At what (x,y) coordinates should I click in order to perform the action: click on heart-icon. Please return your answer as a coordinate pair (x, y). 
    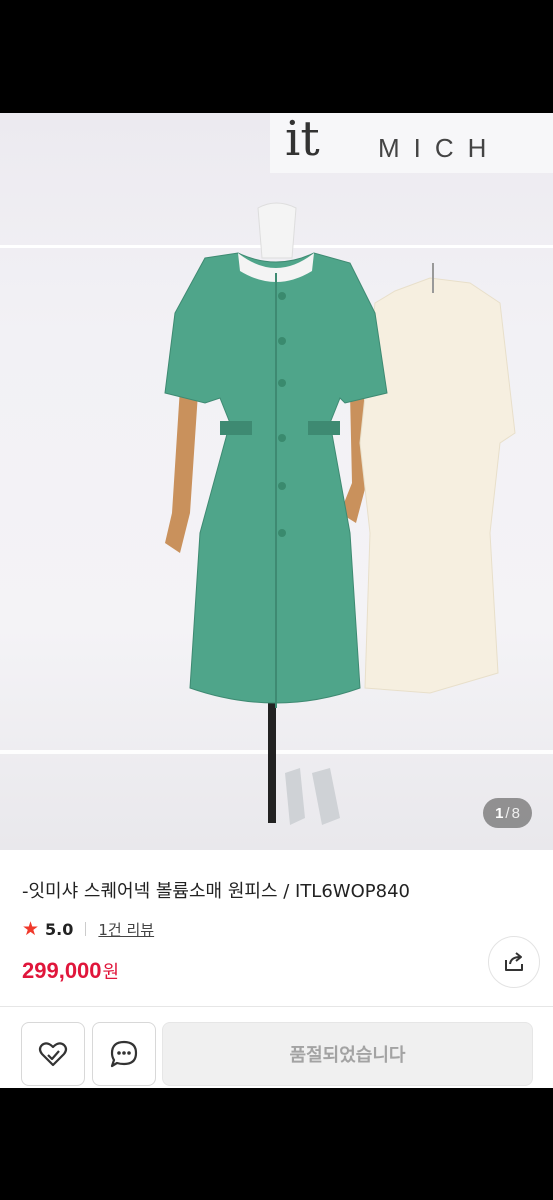
    Looking at the image, I should click on (53, 1054).